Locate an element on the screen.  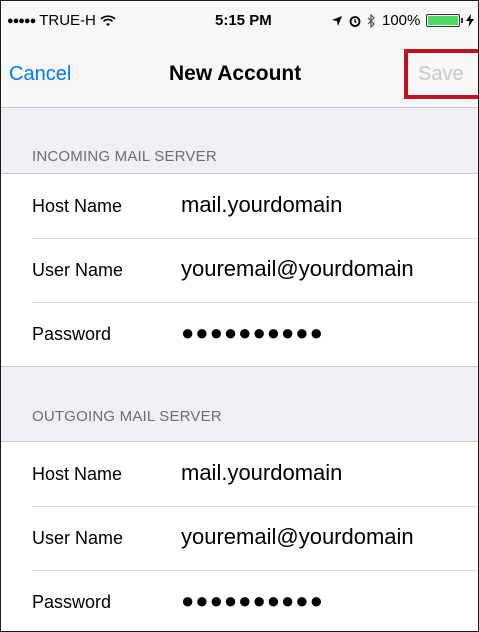
location-icon is located at coordinates (337, 20).